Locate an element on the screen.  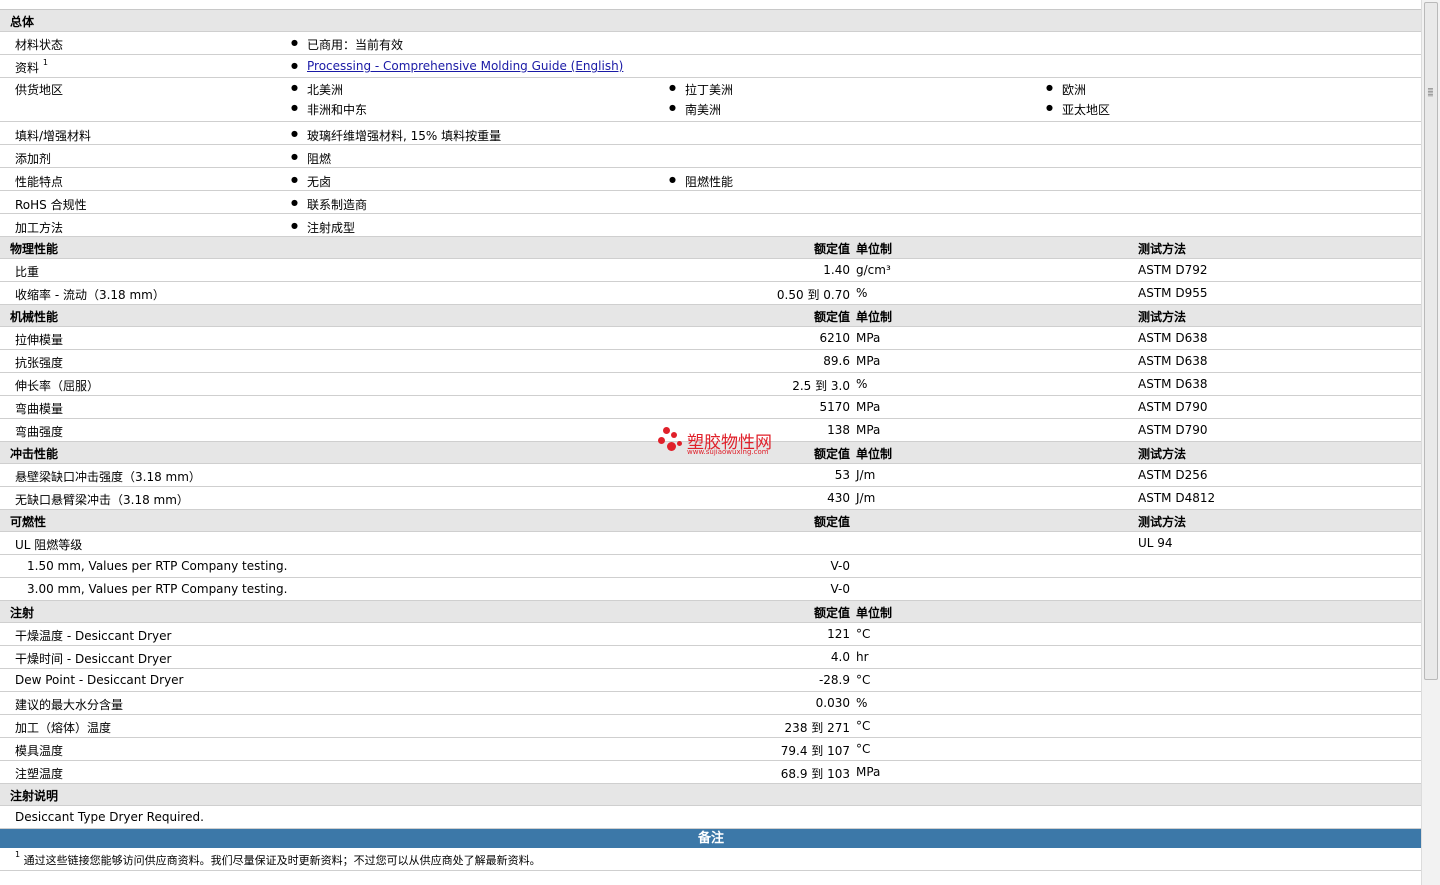
property-row: 比重 1.40 g/cm³ ASTM D792 is located at coordinates (711, 270).